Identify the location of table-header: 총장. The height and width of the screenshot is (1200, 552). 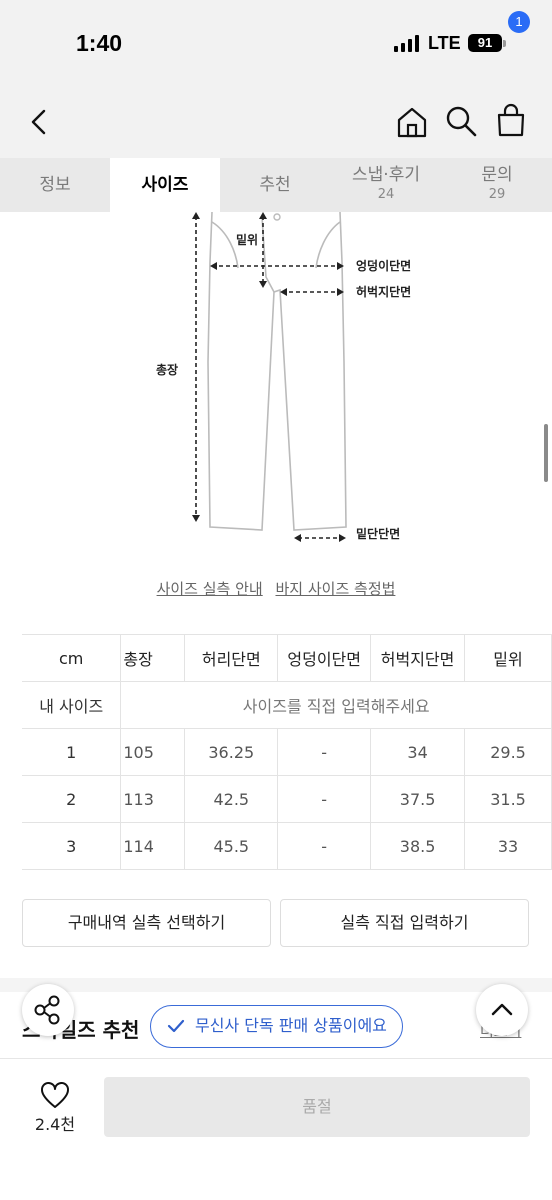
(153, 658).